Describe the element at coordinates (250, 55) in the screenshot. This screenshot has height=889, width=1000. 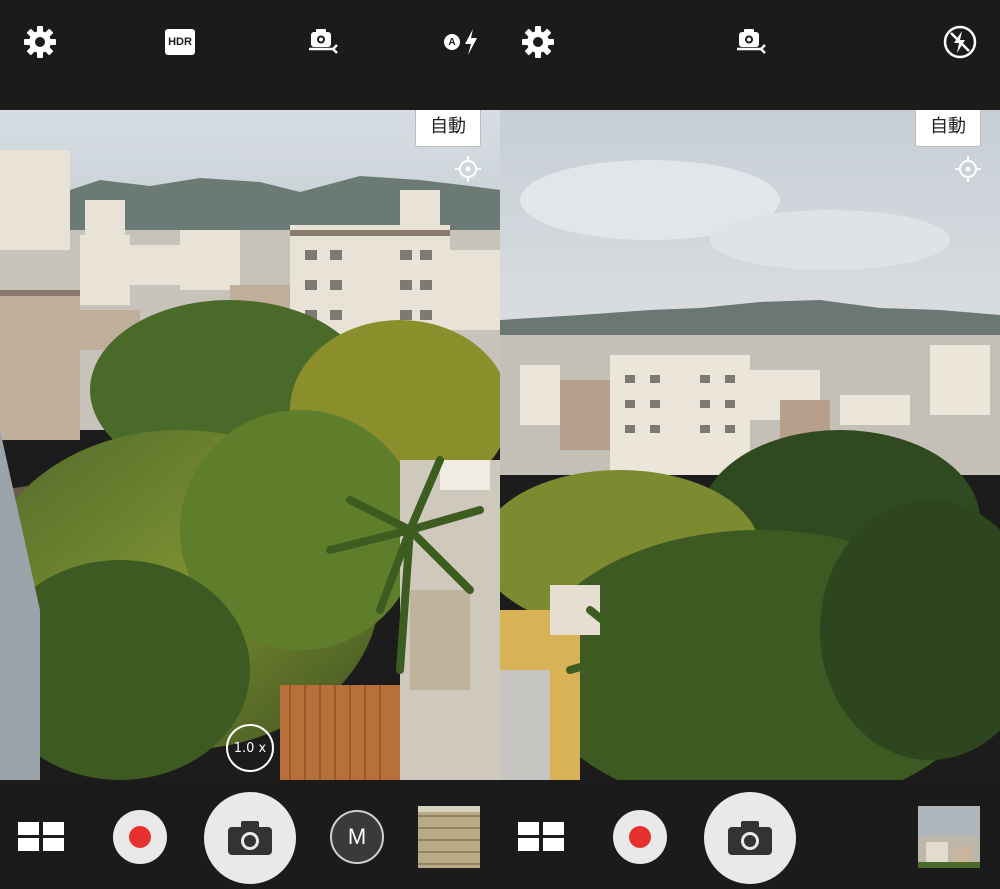
I see `top-toolbar: HDR A` at that location.